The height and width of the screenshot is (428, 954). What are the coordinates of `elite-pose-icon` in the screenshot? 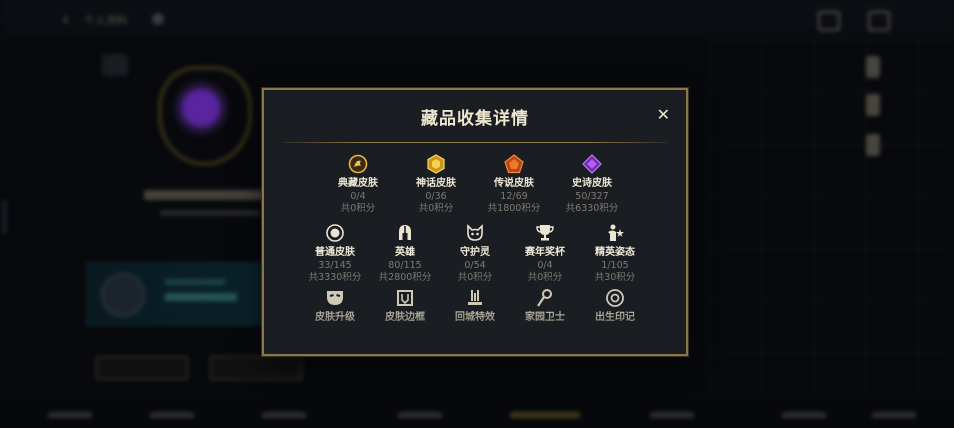 It's located at (615, 233).